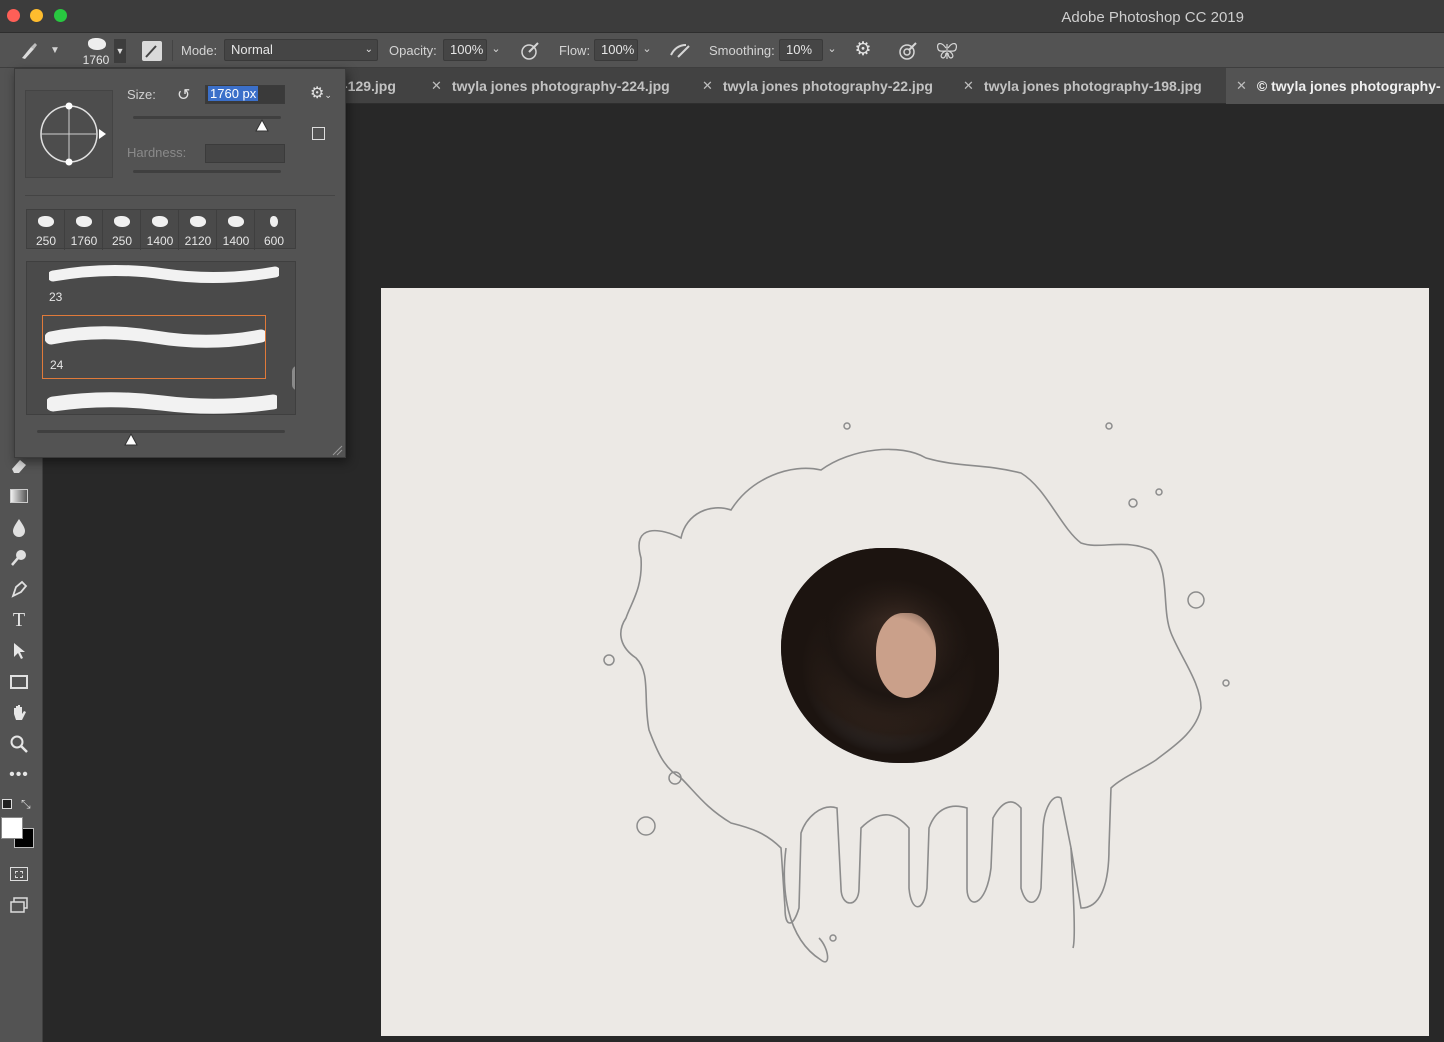  I want to click on preview-size-slider-track, so click(161, 431).